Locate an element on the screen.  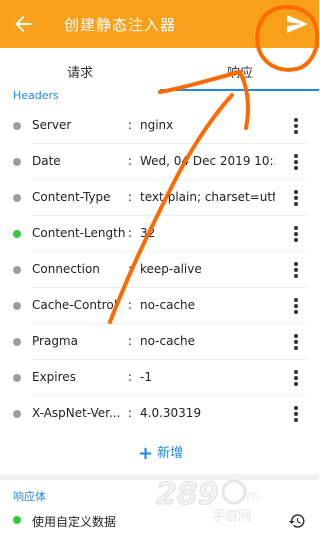
header-name: Pragma is located at coordinates (55, 341).